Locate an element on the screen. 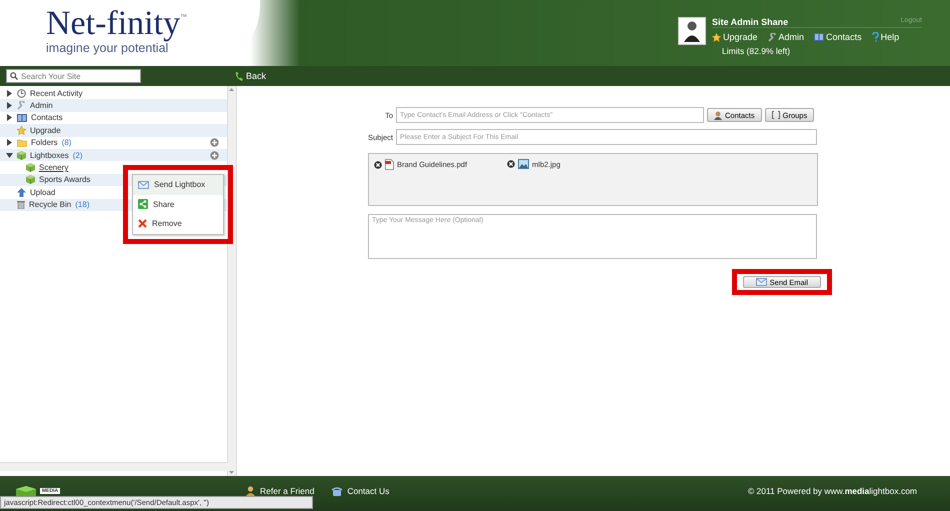  upgrade-link: Upgrade is located at coordinates (735, 37).